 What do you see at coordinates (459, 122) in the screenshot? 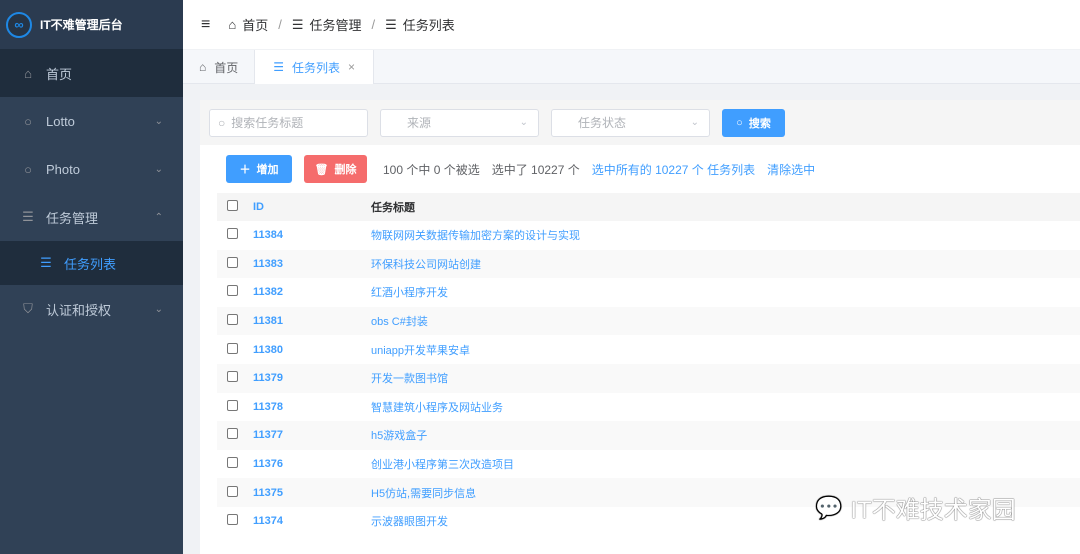
I see `source-select: 来源 ⌄` at bounding box center [459, 122].